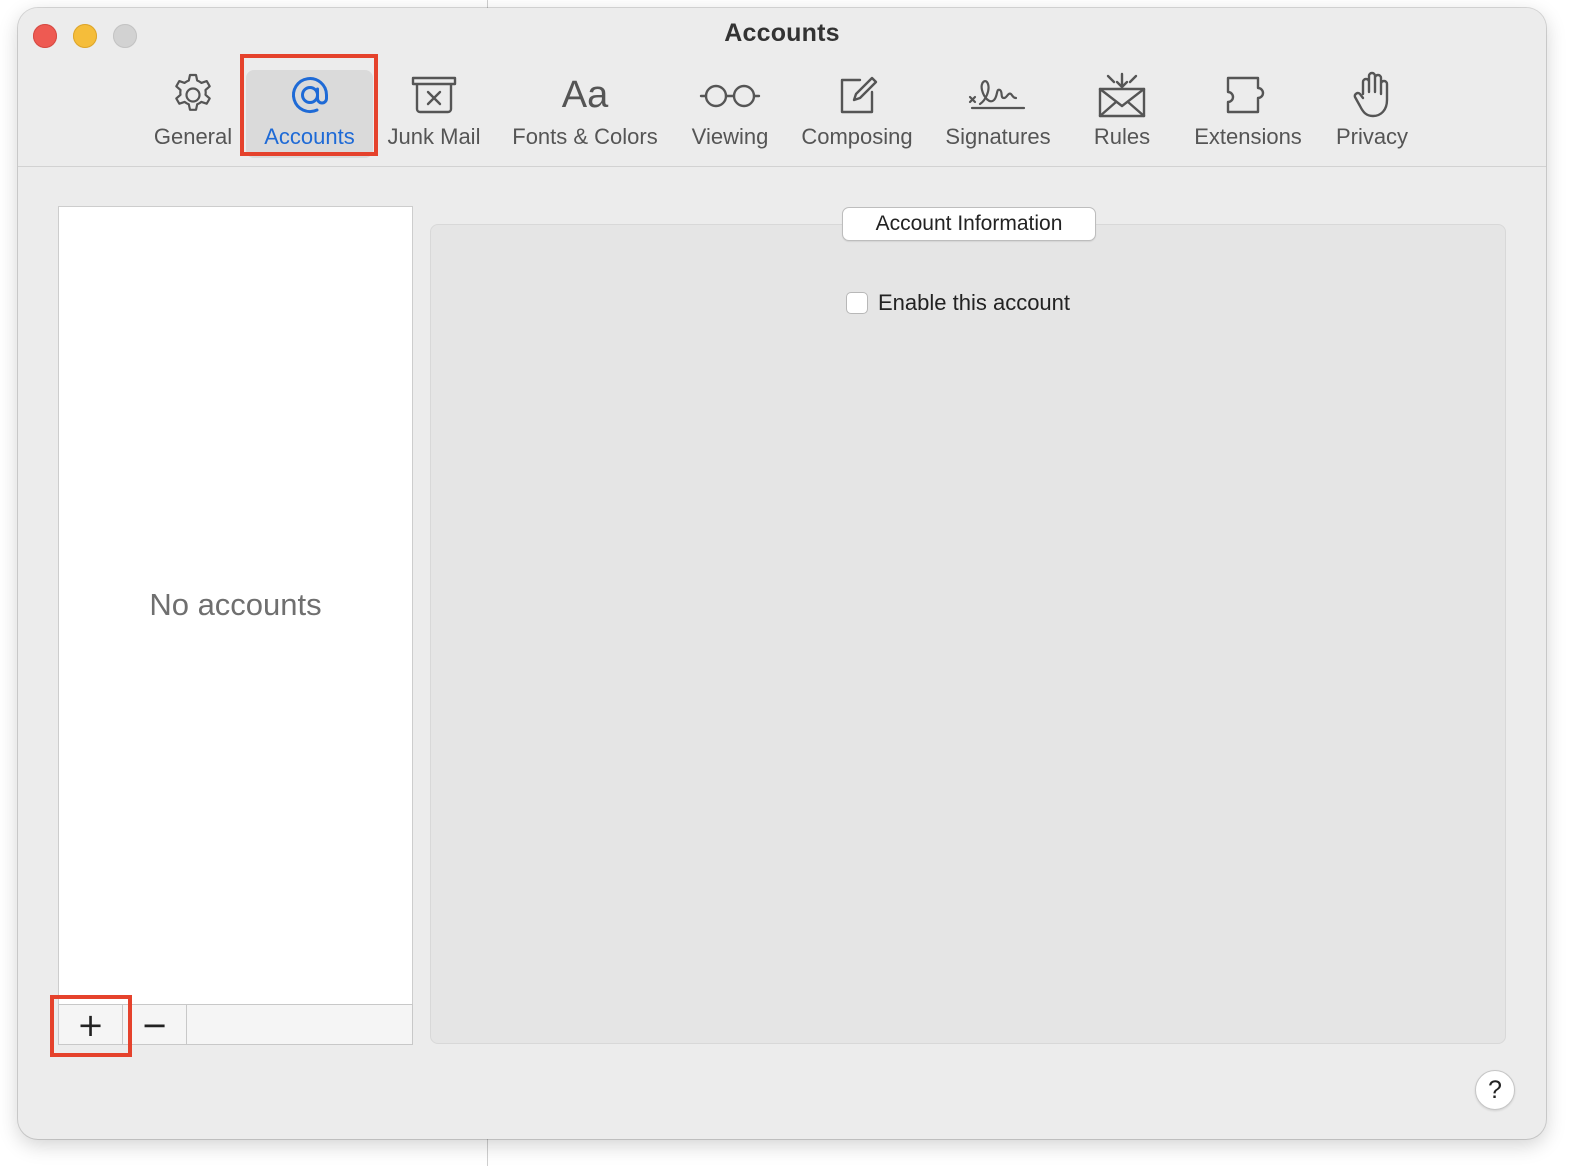 The image size is (1584, 1166). What do you see at coordinates (730, 95) in the screenshot?
I see `glasses-icon` at bounding box center [730, 95].